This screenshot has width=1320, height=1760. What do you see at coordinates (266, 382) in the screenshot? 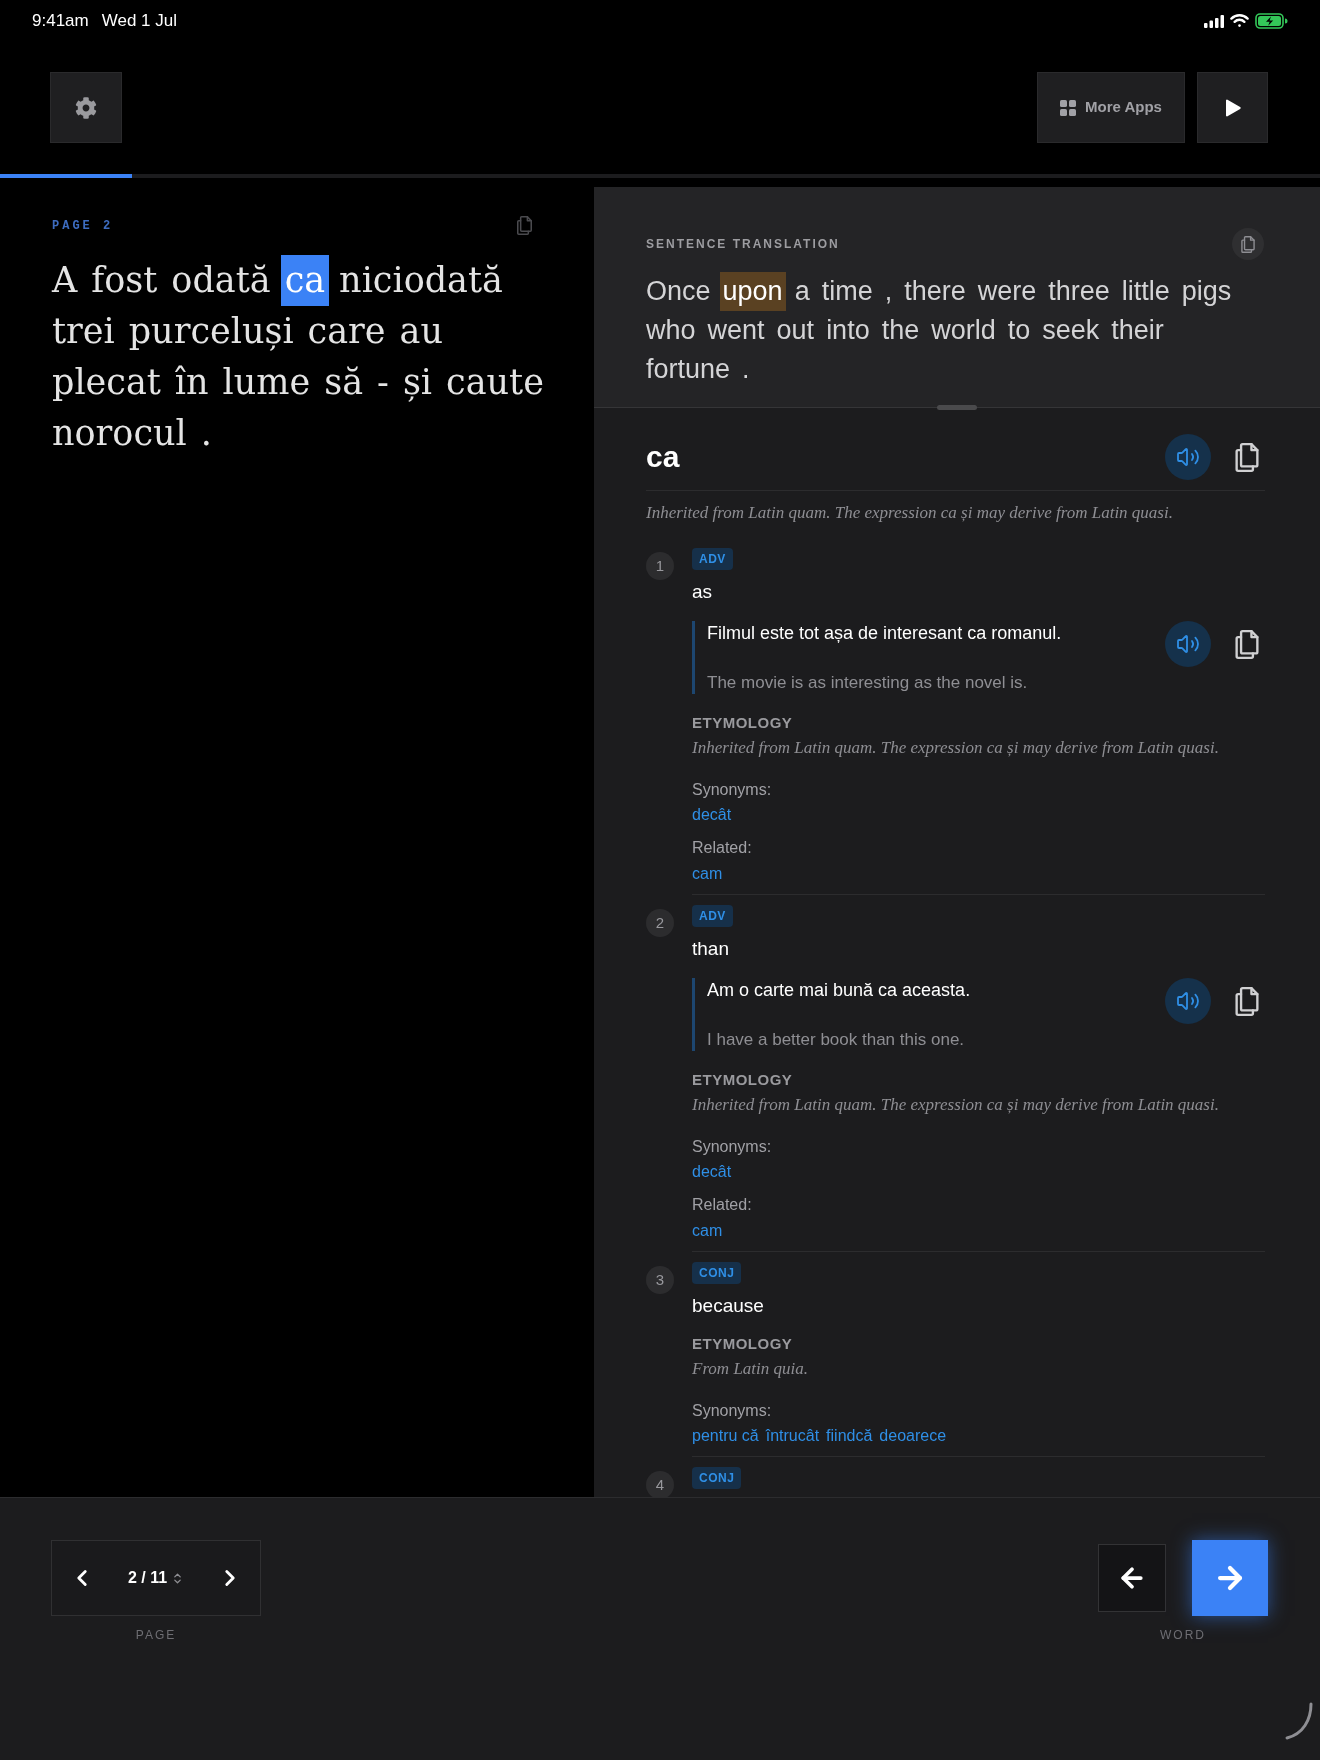
I see `word-token: lume` at bounding box center [266, 382].